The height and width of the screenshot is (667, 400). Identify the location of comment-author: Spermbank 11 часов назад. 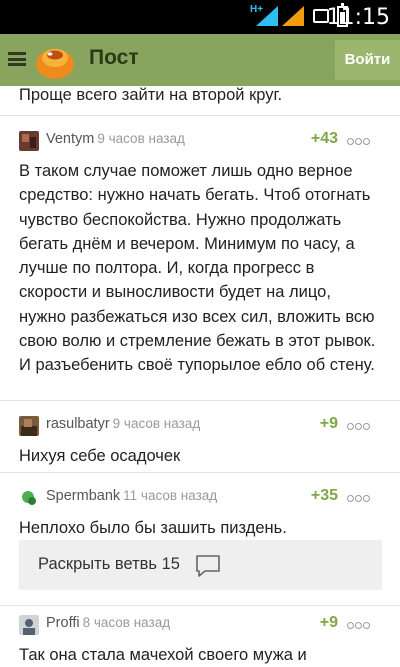
(131, 496).